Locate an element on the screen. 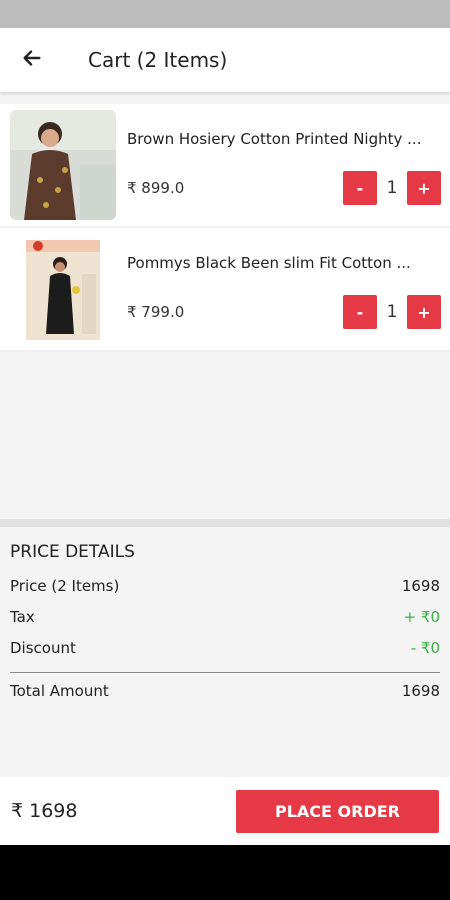  price-value: 1698 is located at coordinates (420, 586).